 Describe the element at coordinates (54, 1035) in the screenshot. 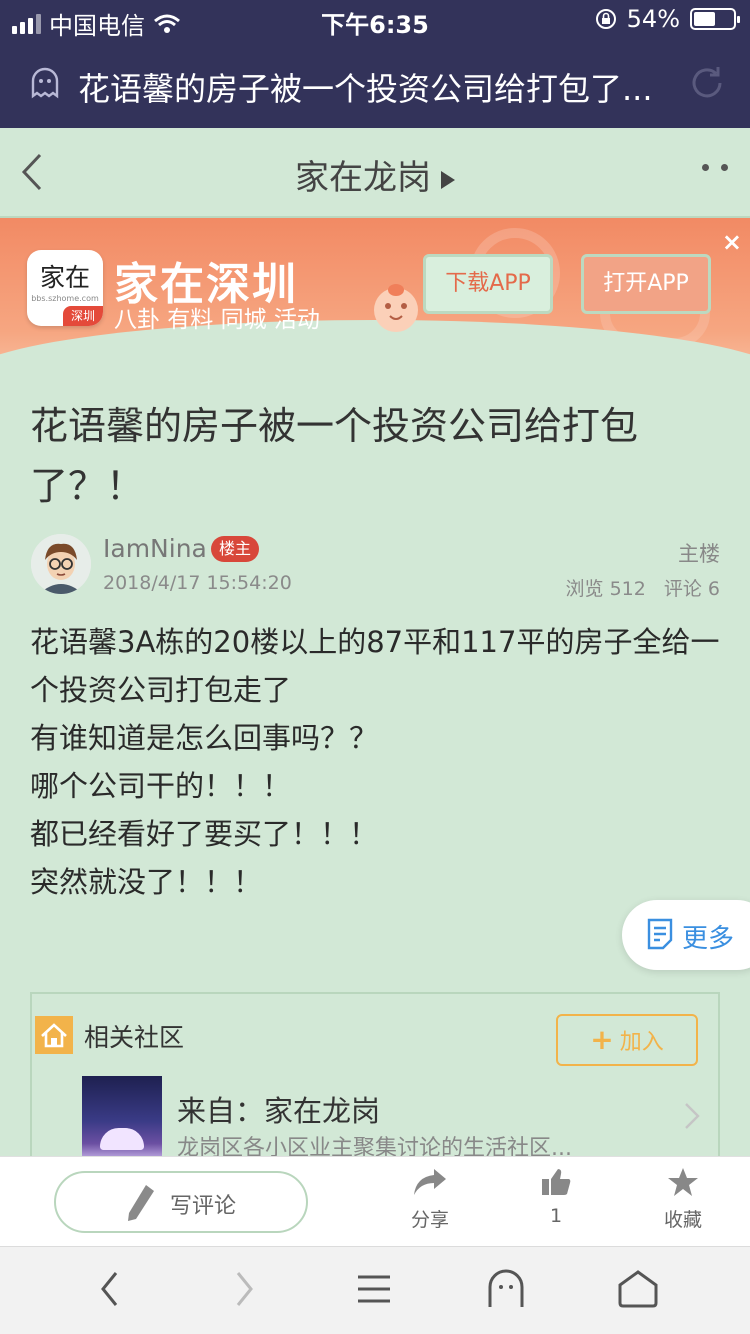

I see `home-icon` at that location.